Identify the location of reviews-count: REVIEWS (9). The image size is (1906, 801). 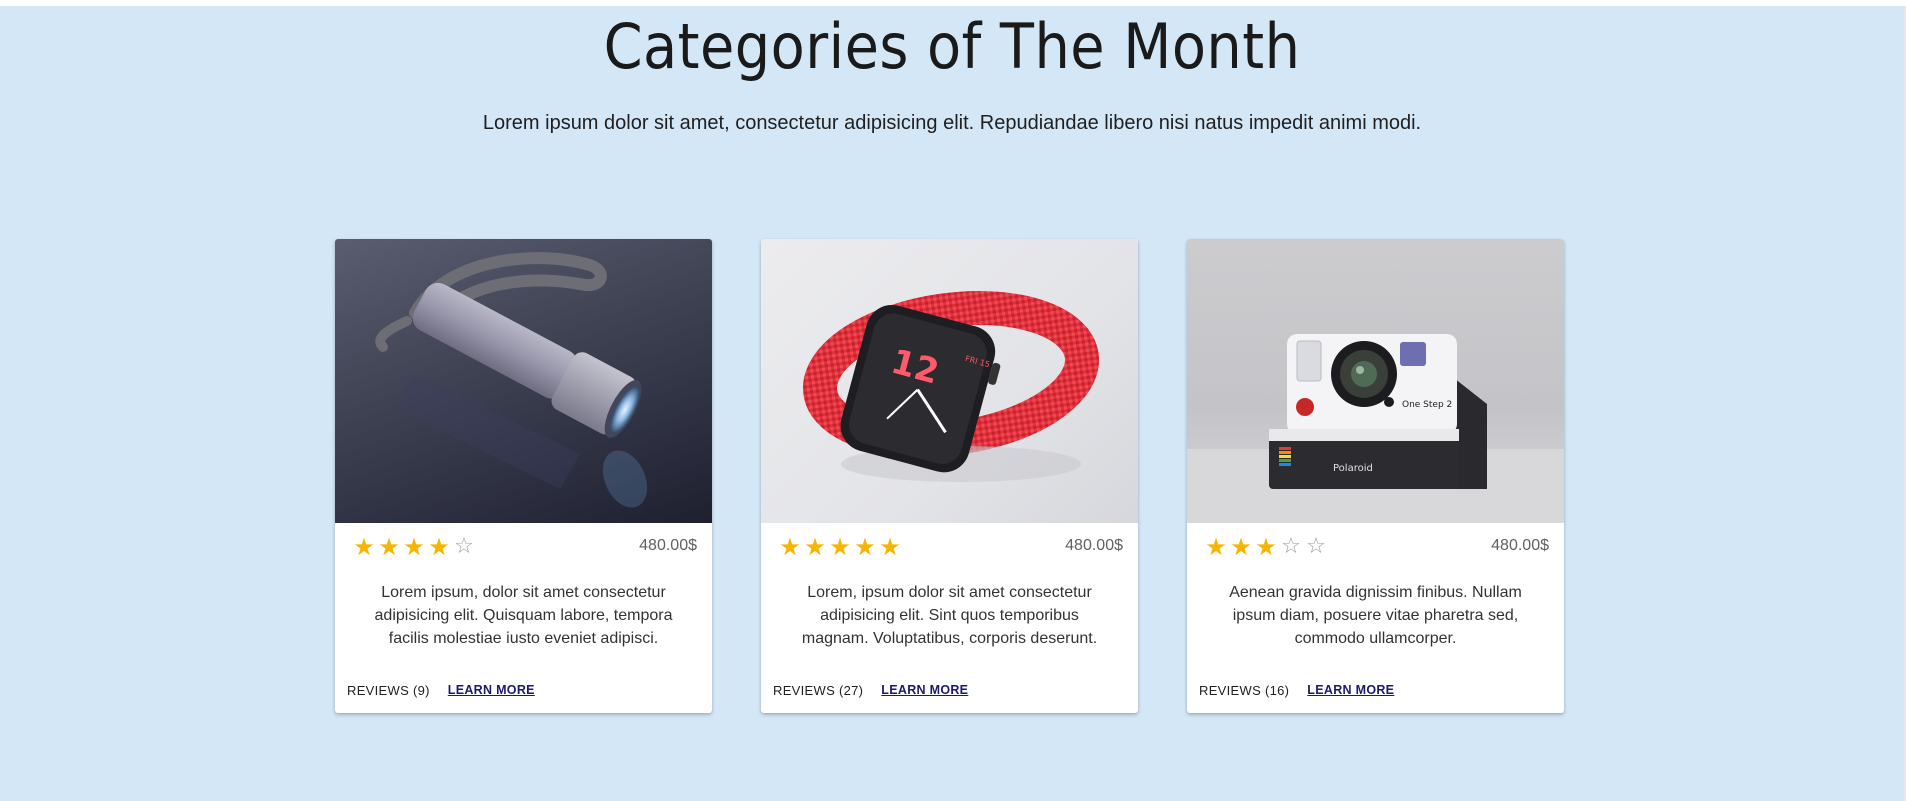
(388, 690).